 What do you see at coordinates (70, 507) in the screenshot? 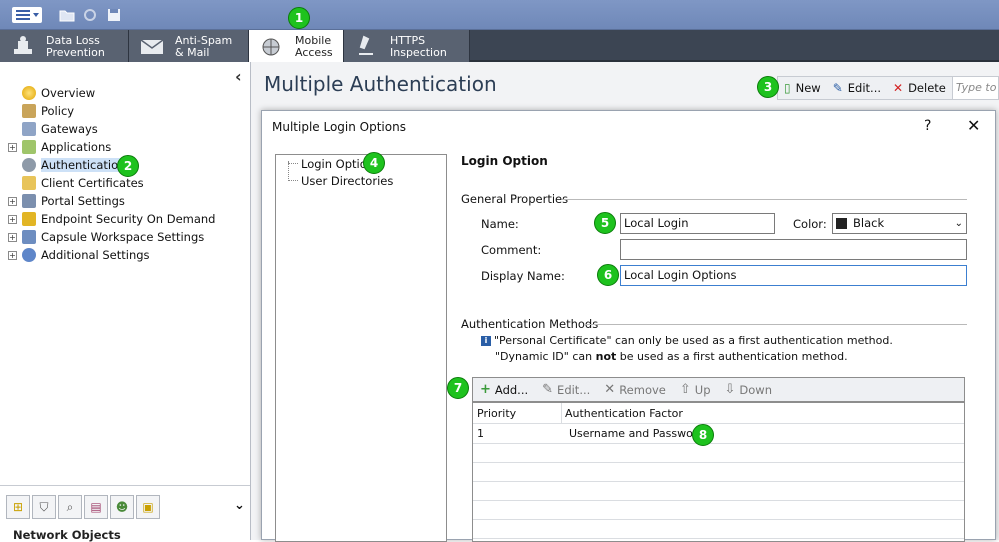
I see `search-objects-icon: ⌕` at bounding box center [70, 507].